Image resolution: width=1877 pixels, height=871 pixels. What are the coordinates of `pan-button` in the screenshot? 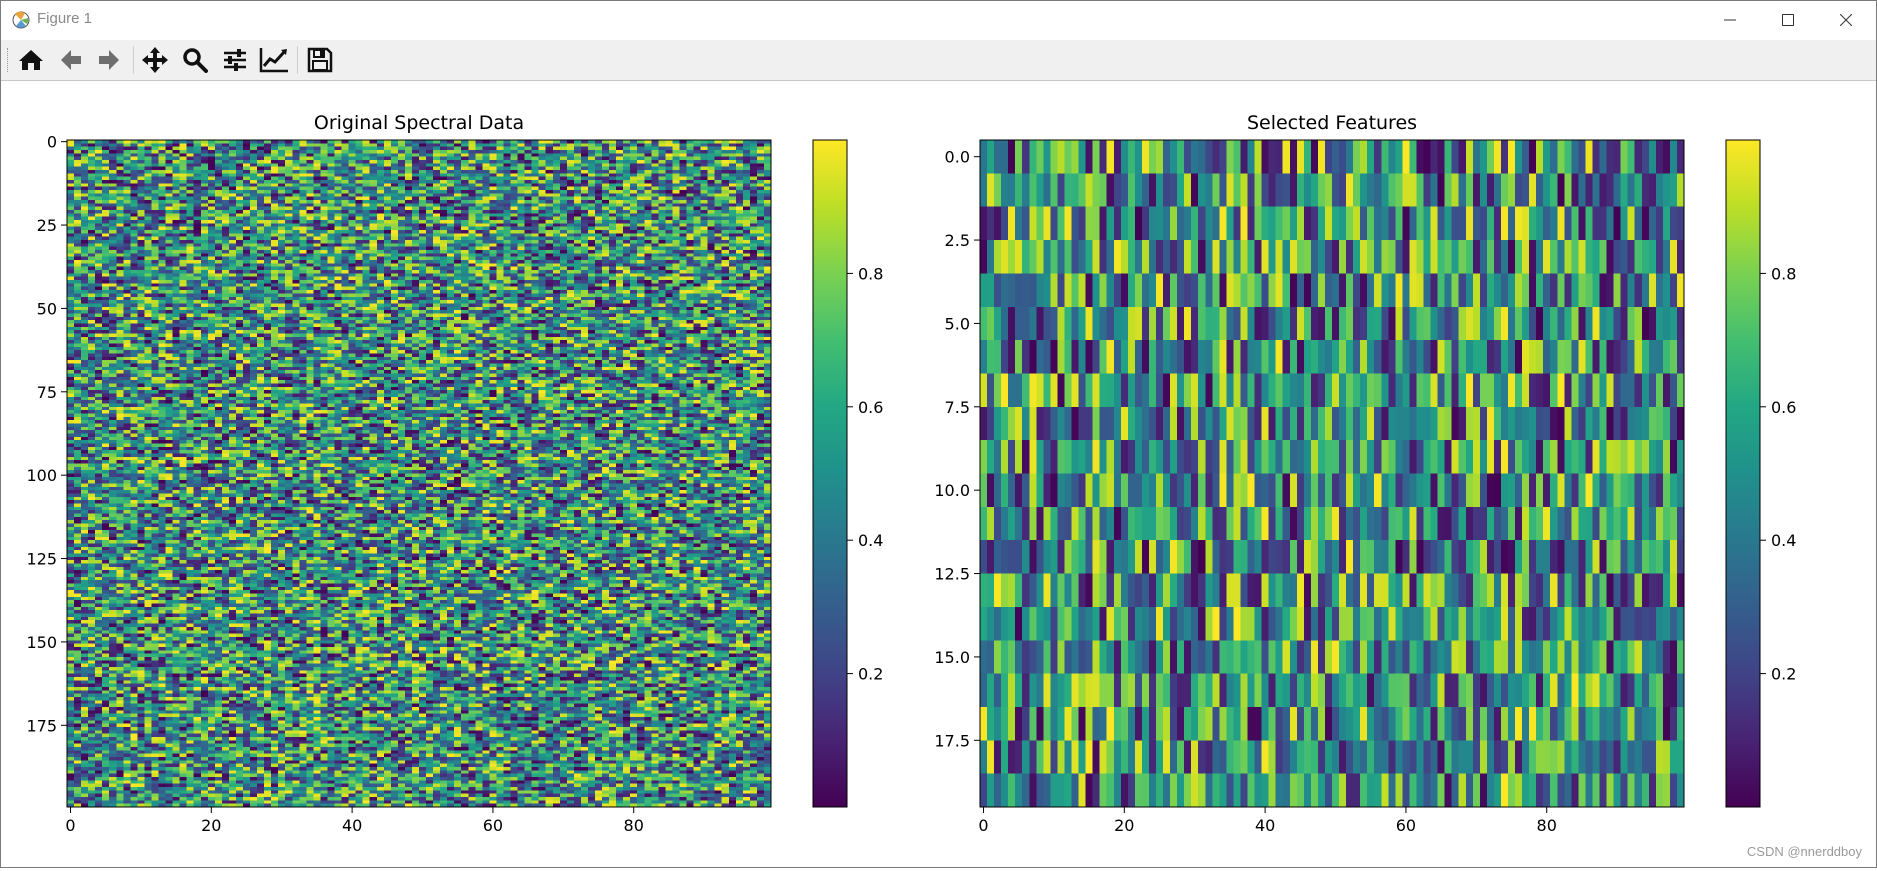 It's located at (155, 60).